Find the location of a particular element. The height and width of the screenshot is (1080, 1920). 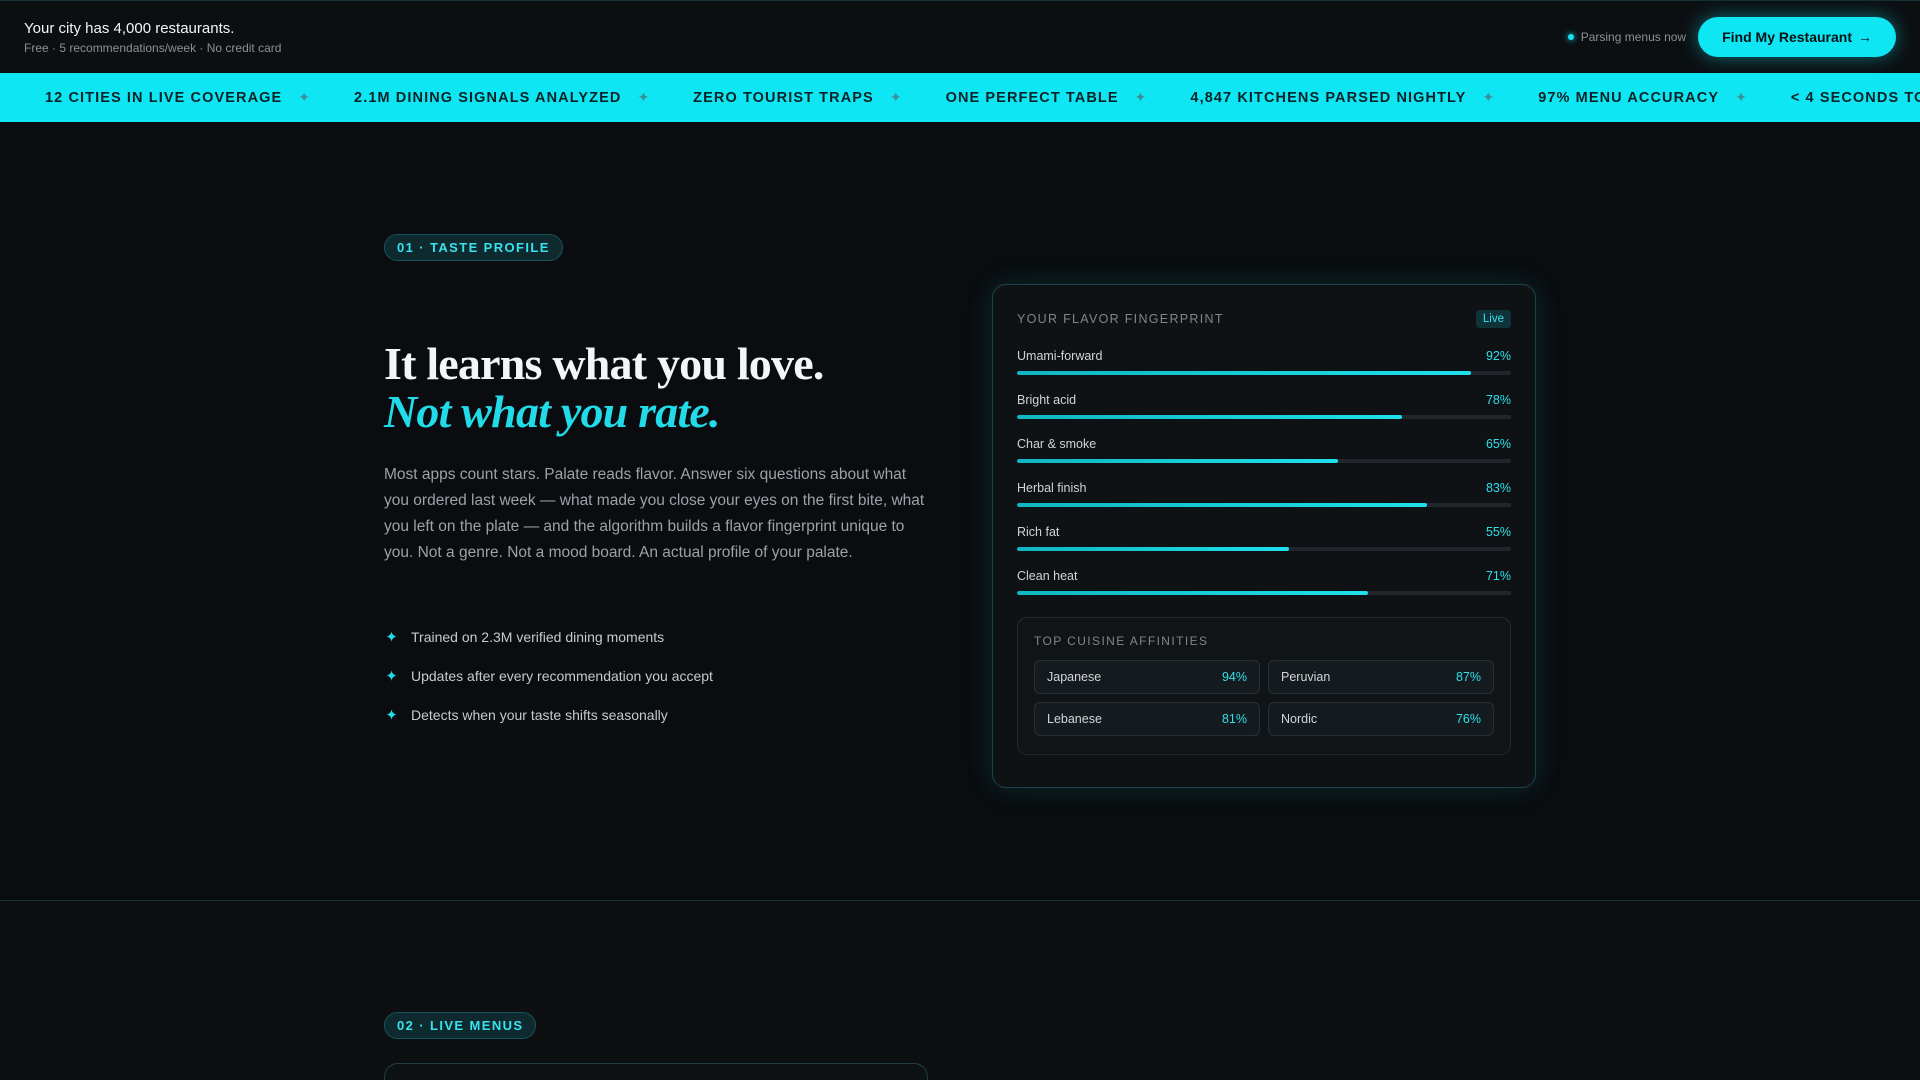

affinity-chip: Lebanese 81% is located at coordinates (1147, 719).